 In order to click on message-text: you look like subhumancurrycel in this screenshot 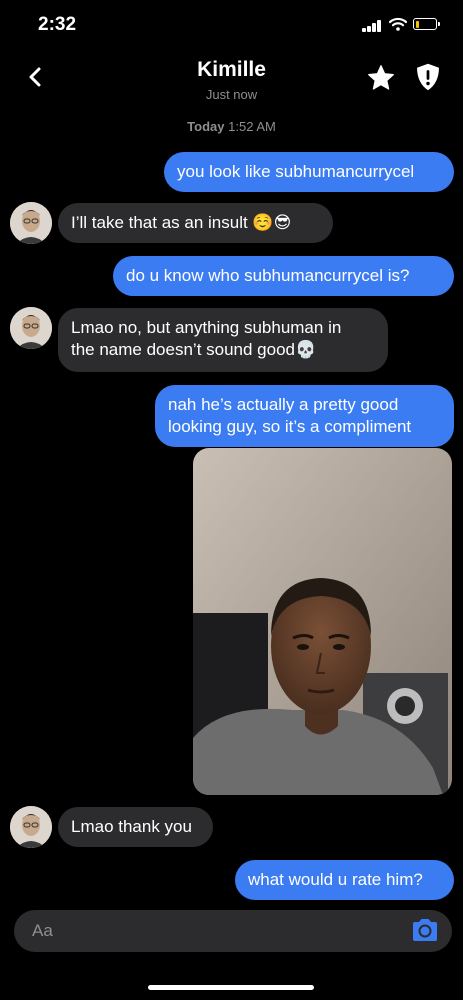, I will do `click(296, 171)`.